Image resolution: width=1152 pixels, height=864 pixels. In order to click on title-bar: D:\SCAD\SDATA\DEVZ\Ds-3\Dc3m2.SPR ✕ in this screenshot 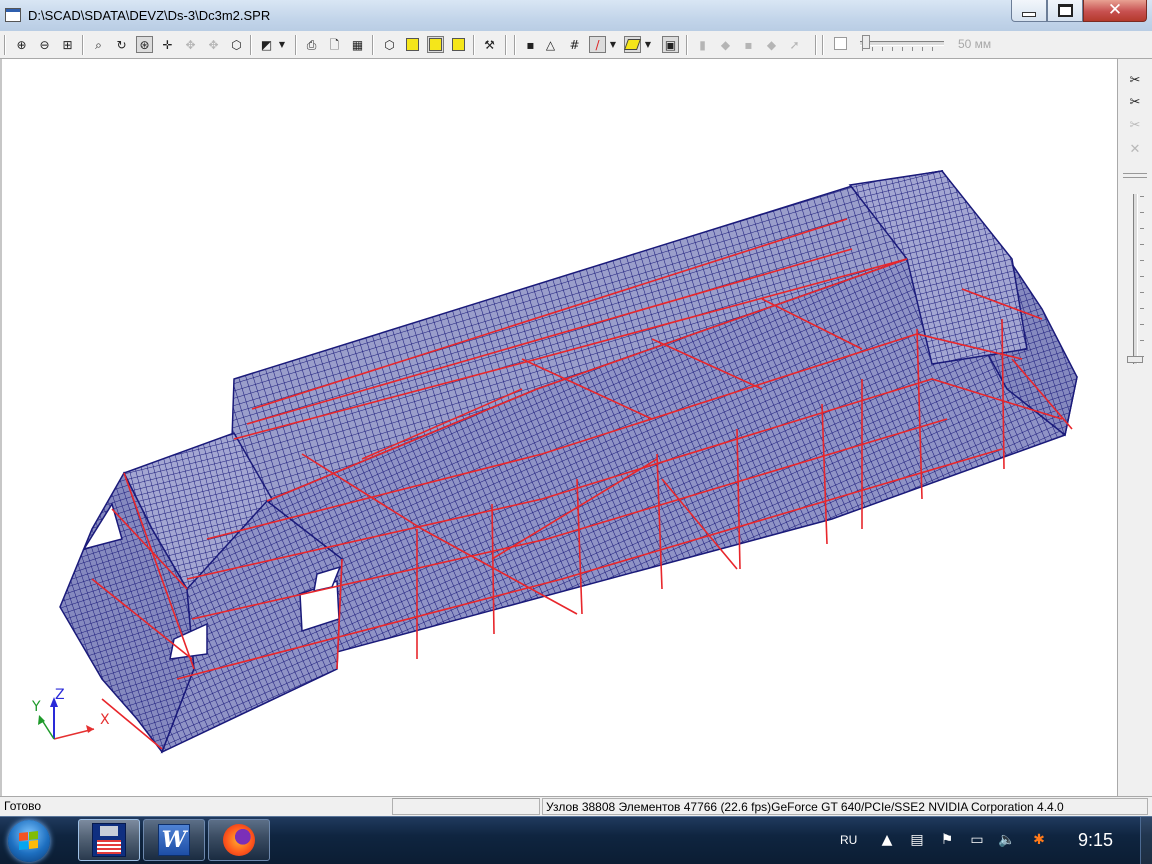, I will do `click(576, 15)`.